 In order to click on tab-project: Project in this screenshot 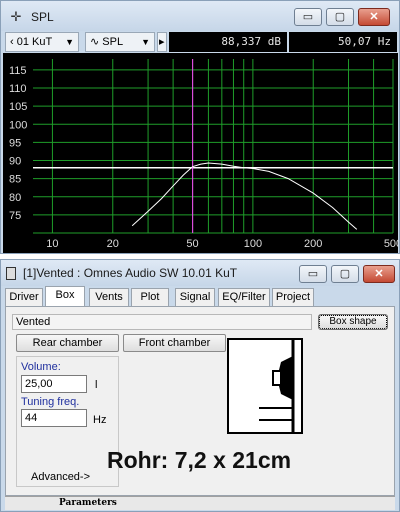, I will do `click(293, 297)`.